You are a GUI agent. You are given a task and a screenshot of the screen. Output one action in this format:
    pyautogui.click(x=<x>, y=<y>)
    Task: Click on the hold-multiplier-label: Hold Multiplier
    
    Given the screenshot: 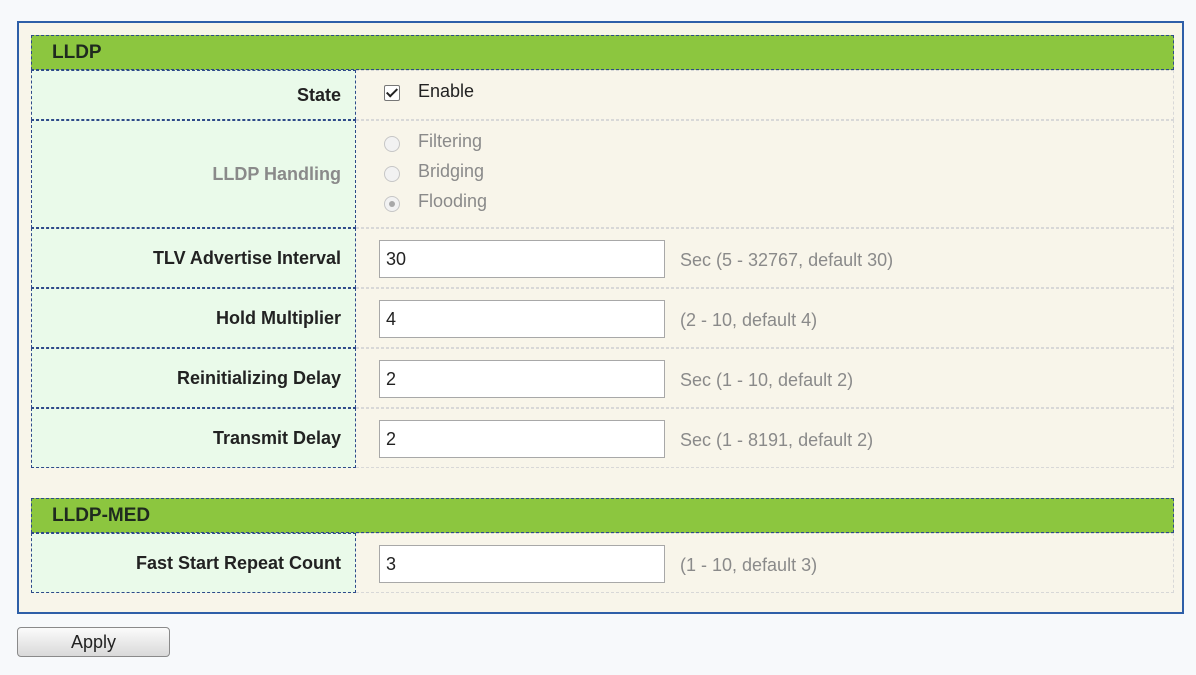 What is the action you would take?
    pyautogui.click(x=193, y=318)
    